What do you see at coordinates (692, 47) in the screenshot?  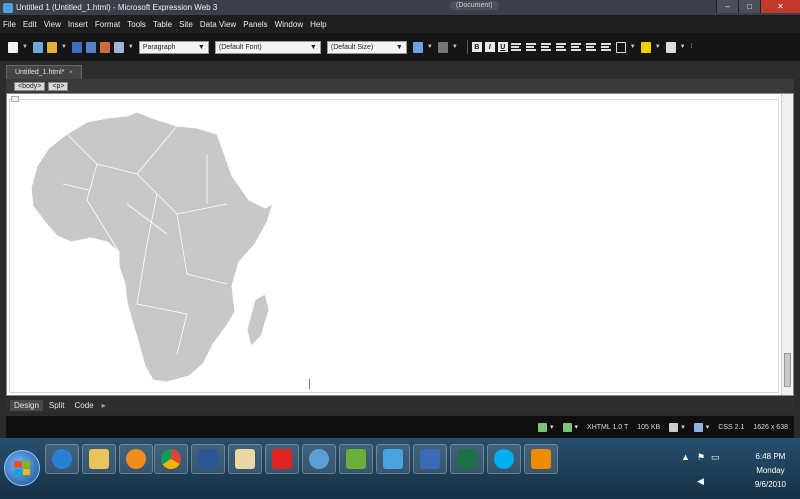 I see `toolbar-options-icon: ⁞` at bounding box center [692, 47].